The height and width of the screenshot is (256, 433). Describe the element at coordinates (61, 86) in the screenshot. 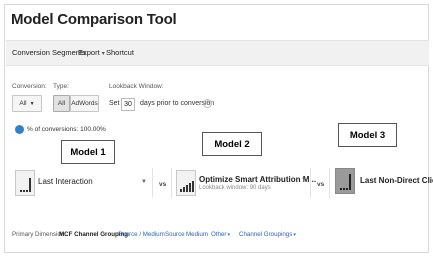

I see `type-label: Type:` at that location.